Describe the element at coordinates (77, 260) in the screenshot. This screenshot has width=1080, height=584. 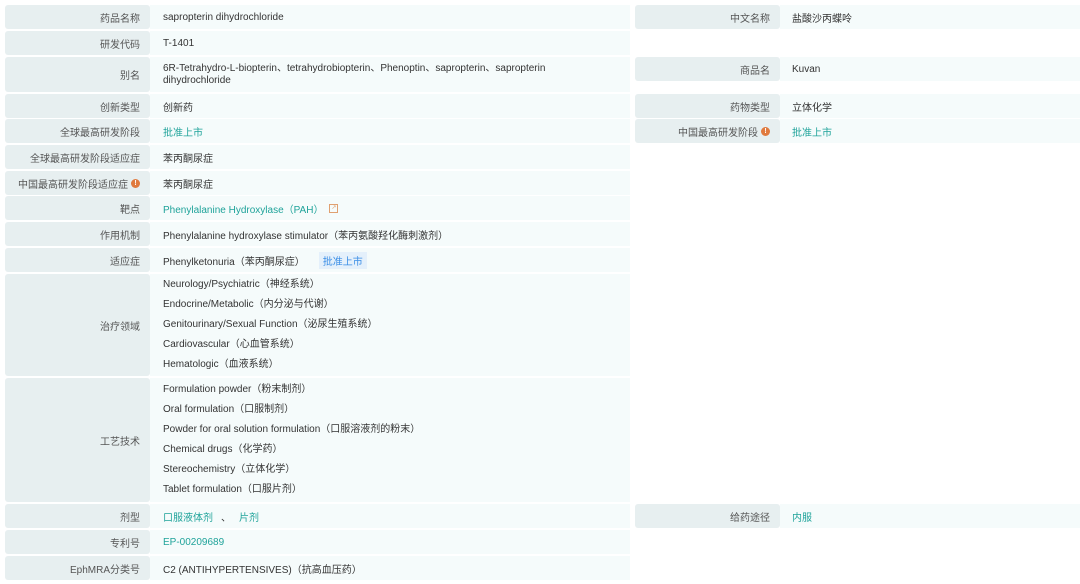
I see `label: 适应症` at that location.